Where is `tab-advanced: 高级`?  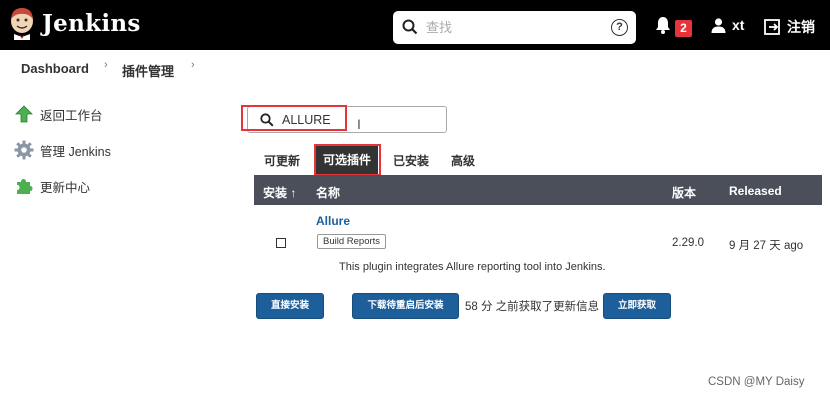 tab-advanced: 高级 is located at coordinates (463, 160).